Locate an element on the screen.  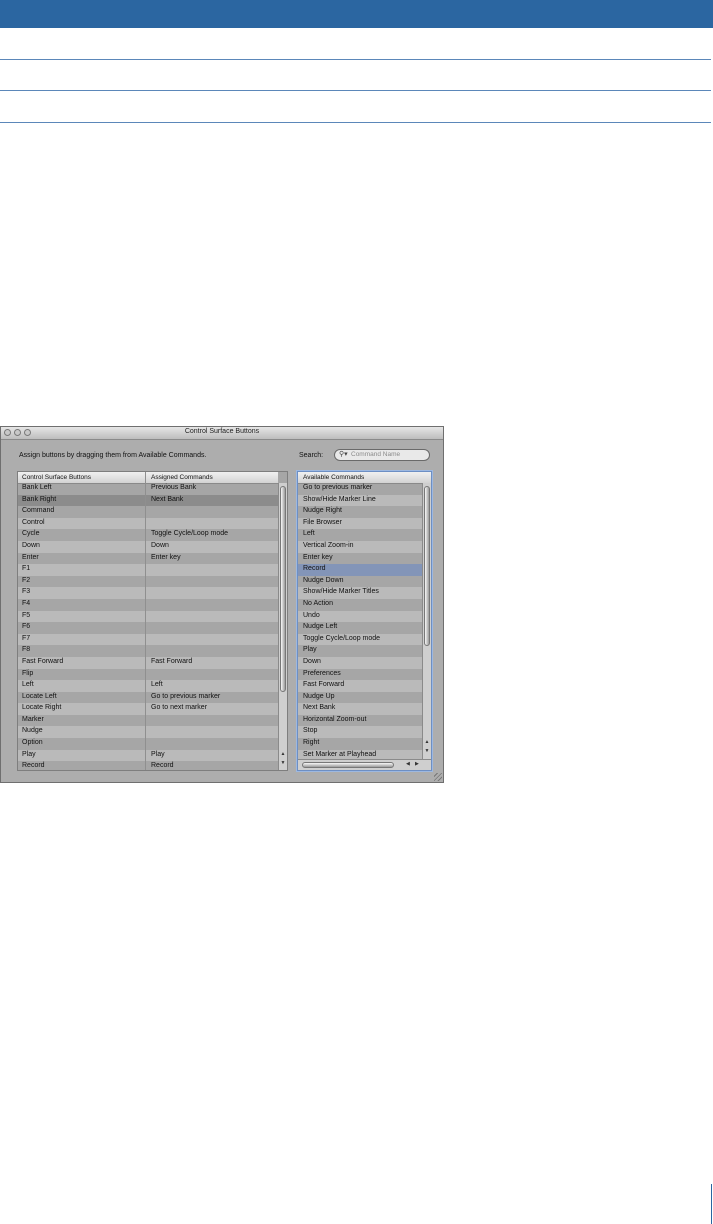
table-row: Bank Right Next Bank is located at coordinates (148, 500).